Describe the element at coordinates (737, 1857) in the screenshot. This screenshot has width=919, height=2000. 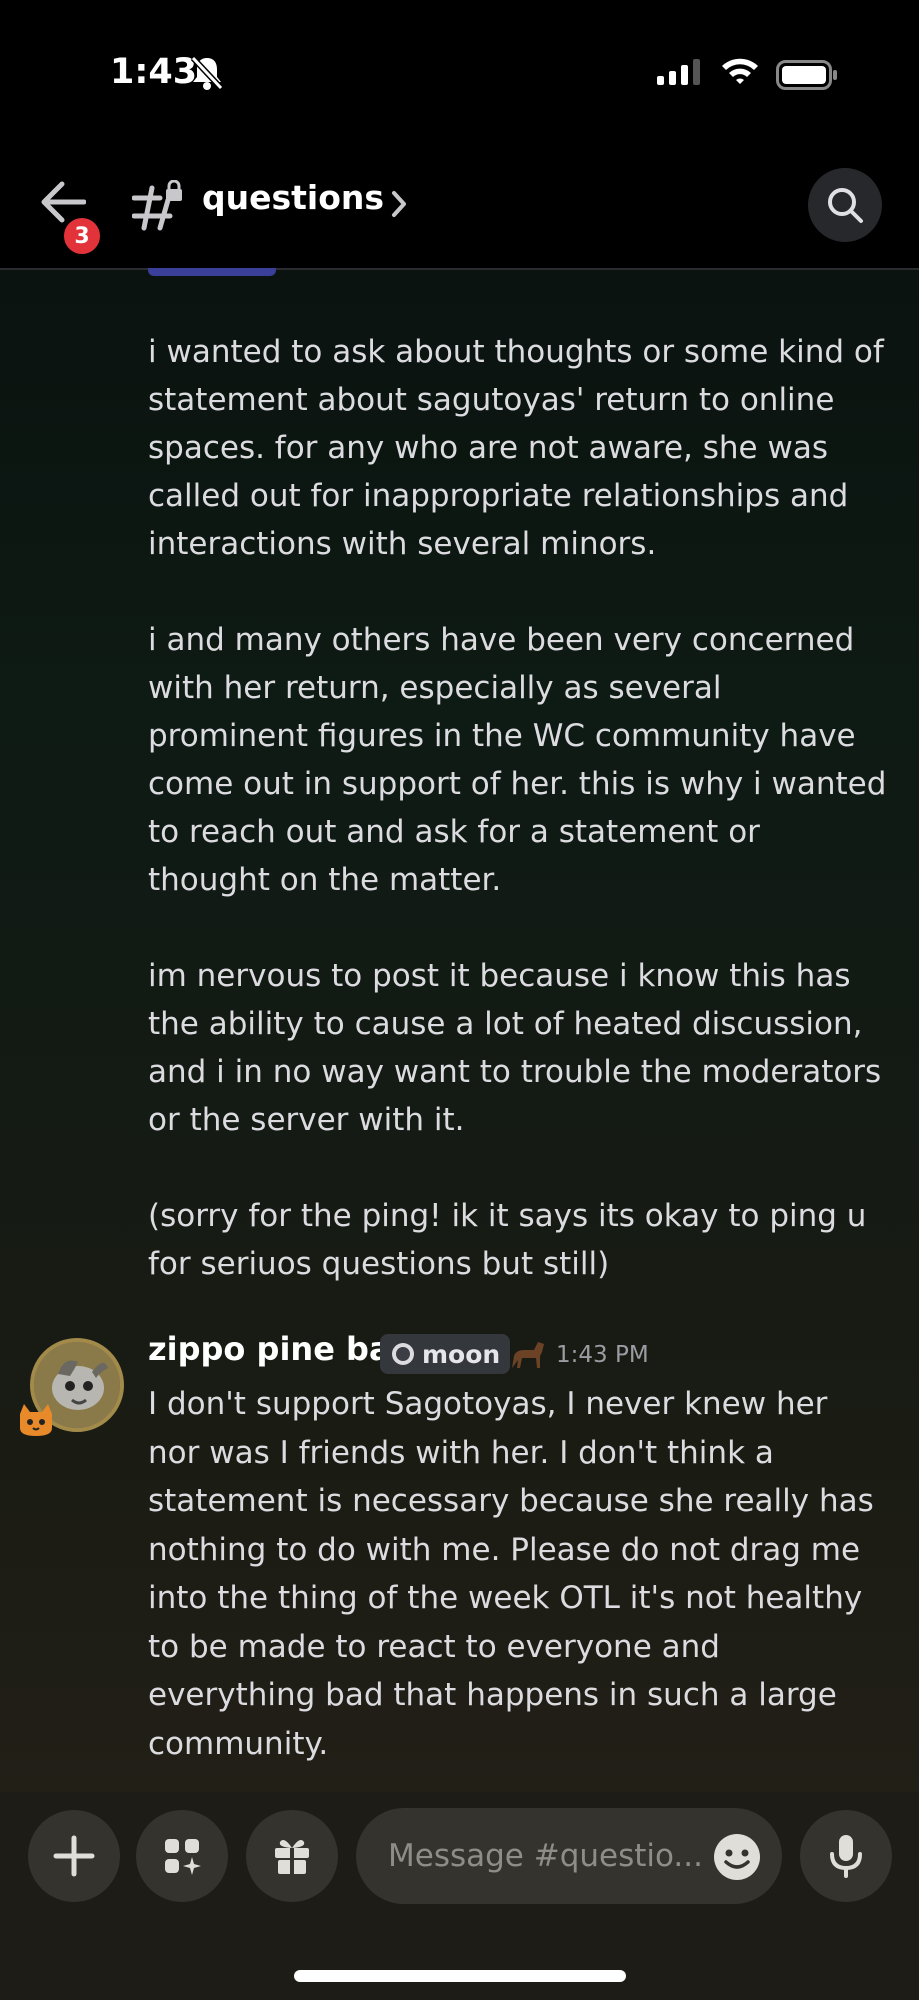
I see `emoji-icon` at that location.